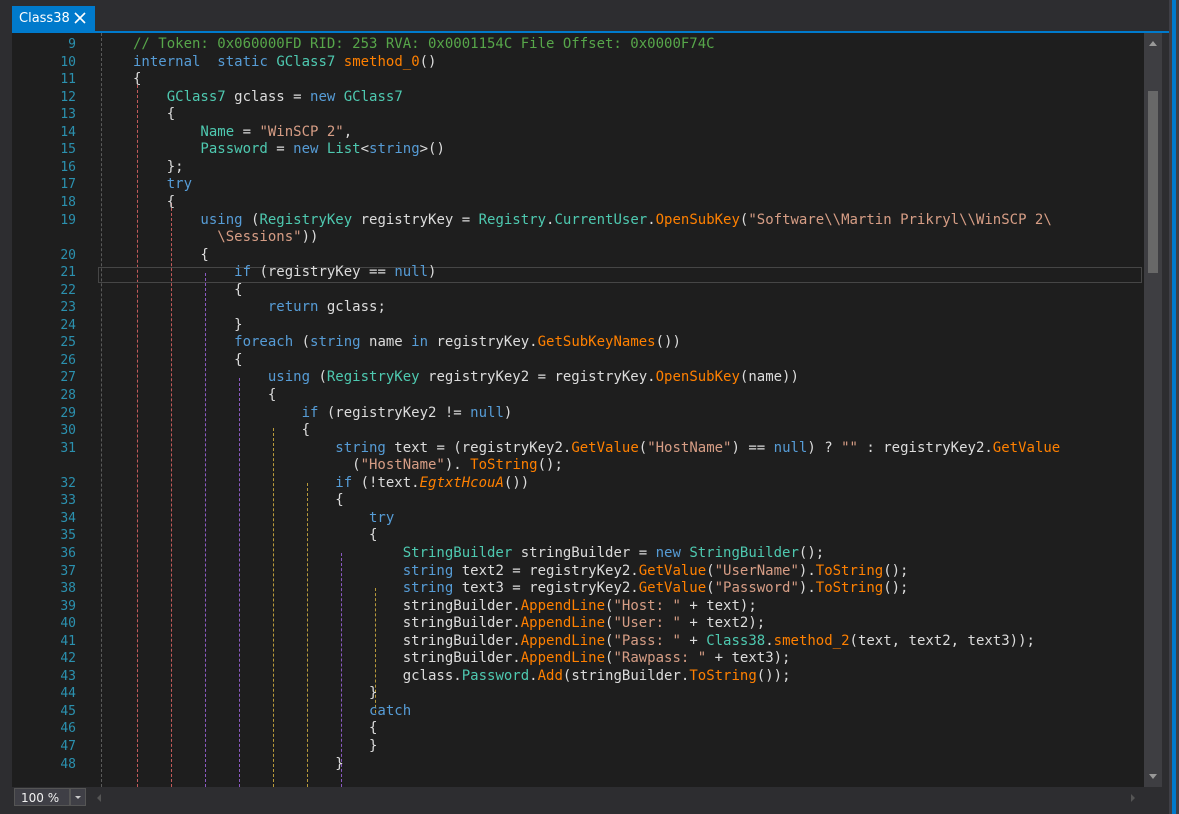 Image resolution: width=1179 pixels, height=814 pixels. I want to click on code-token: gclass =, so click(268, 96).